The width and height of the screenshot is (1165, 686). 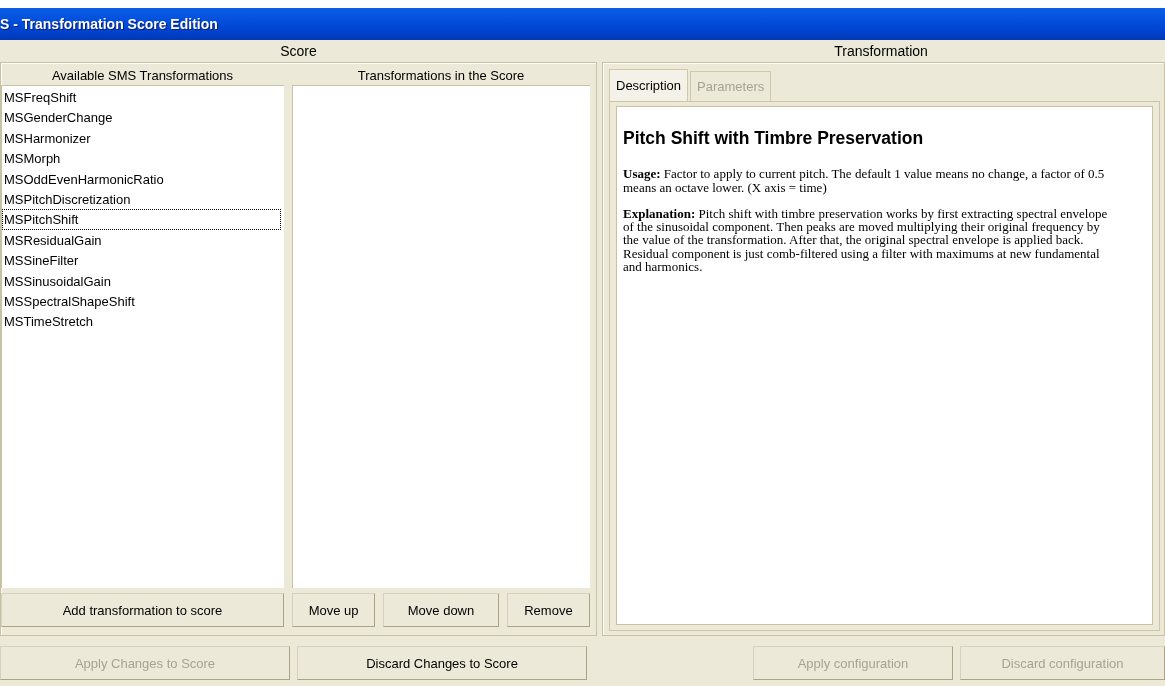 What do you see at coordinates (141, 158) in the screenshot?
I see `list-item: MSMorph` at bounding box center [141, 158].